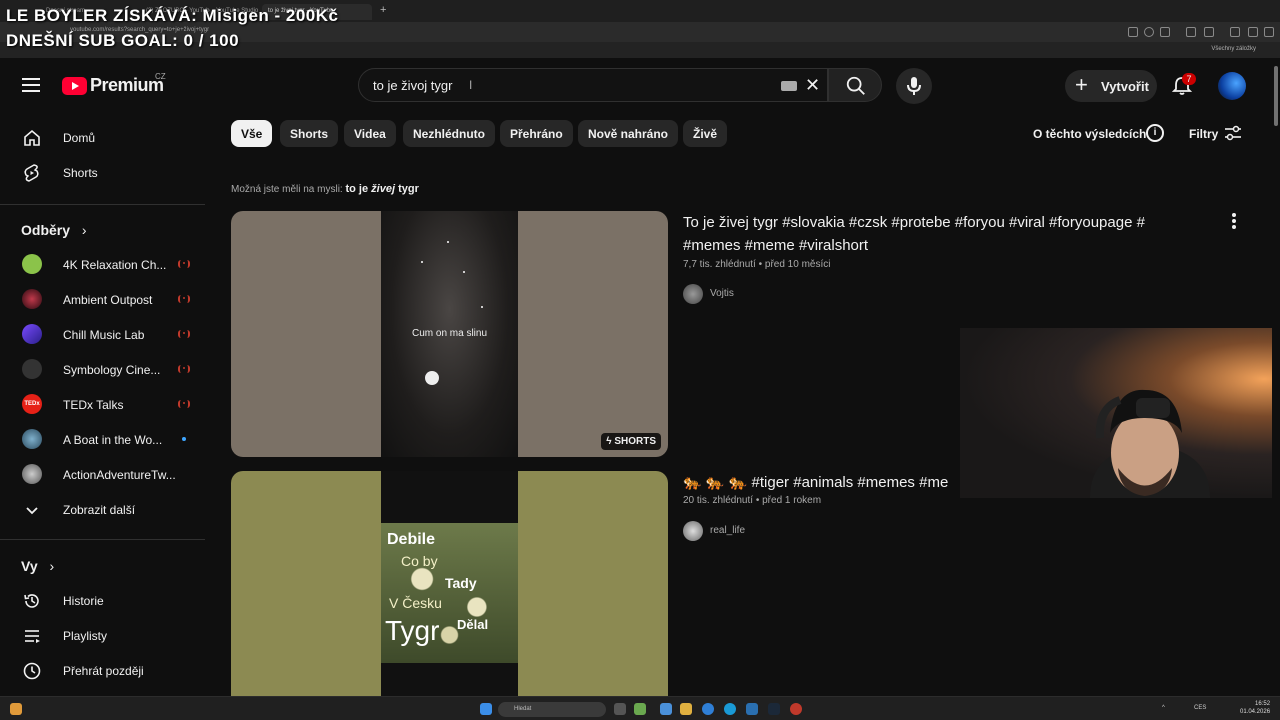 The image size is (1280, 720). What do you see at coordinates (83, 601) in the screenshot?
I see `sidebar-item-label: Historie` at bounding box center [83, 601].